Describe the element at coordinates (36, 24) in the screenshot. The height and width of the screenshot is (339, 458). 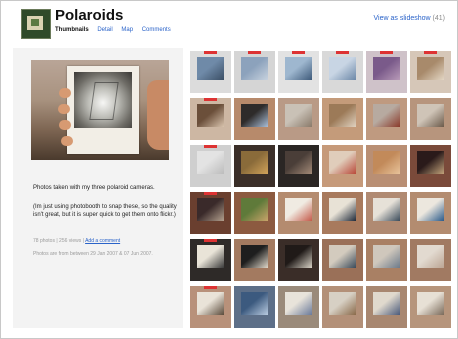
I see `set-thumbnail-icon` at that location.